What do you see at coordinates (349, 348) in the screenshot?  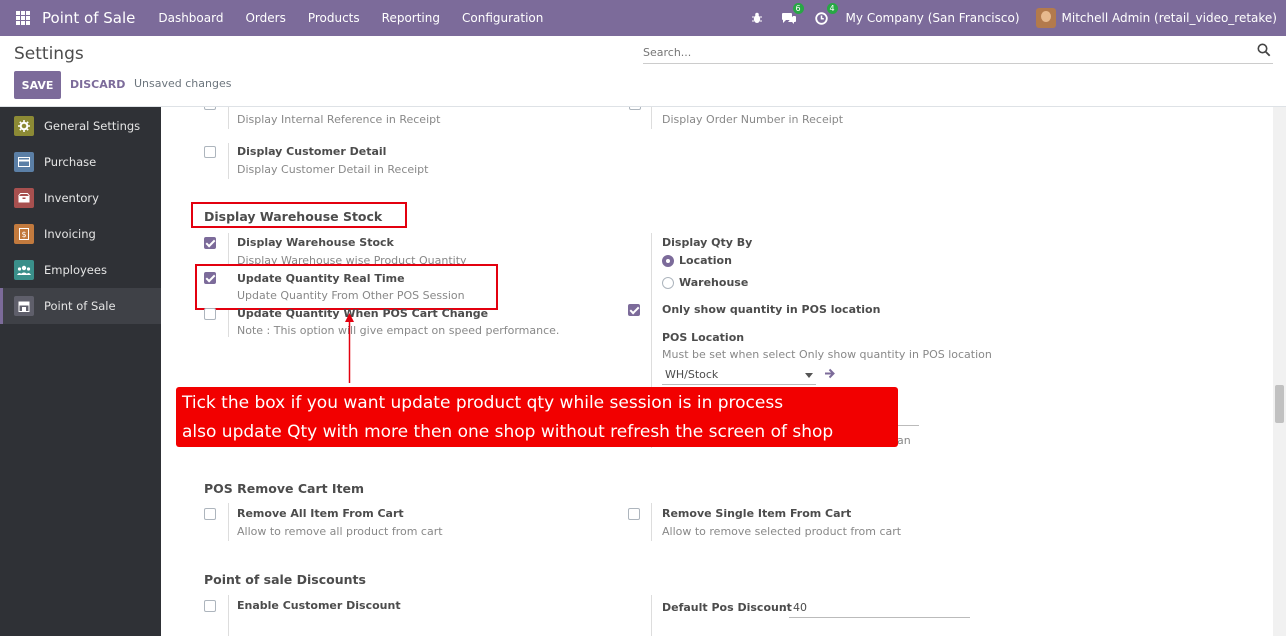 I see `callout-arrow` at bounding box center [349, 348].